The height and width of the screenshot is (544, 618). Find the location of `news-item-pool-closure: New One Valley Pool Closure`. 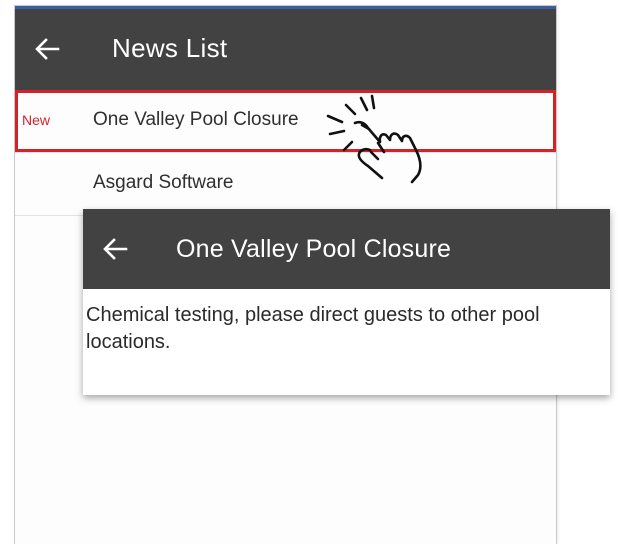

news-item-pool-closure: New One Valley Pool Closure is located at coordinates (285, 121).